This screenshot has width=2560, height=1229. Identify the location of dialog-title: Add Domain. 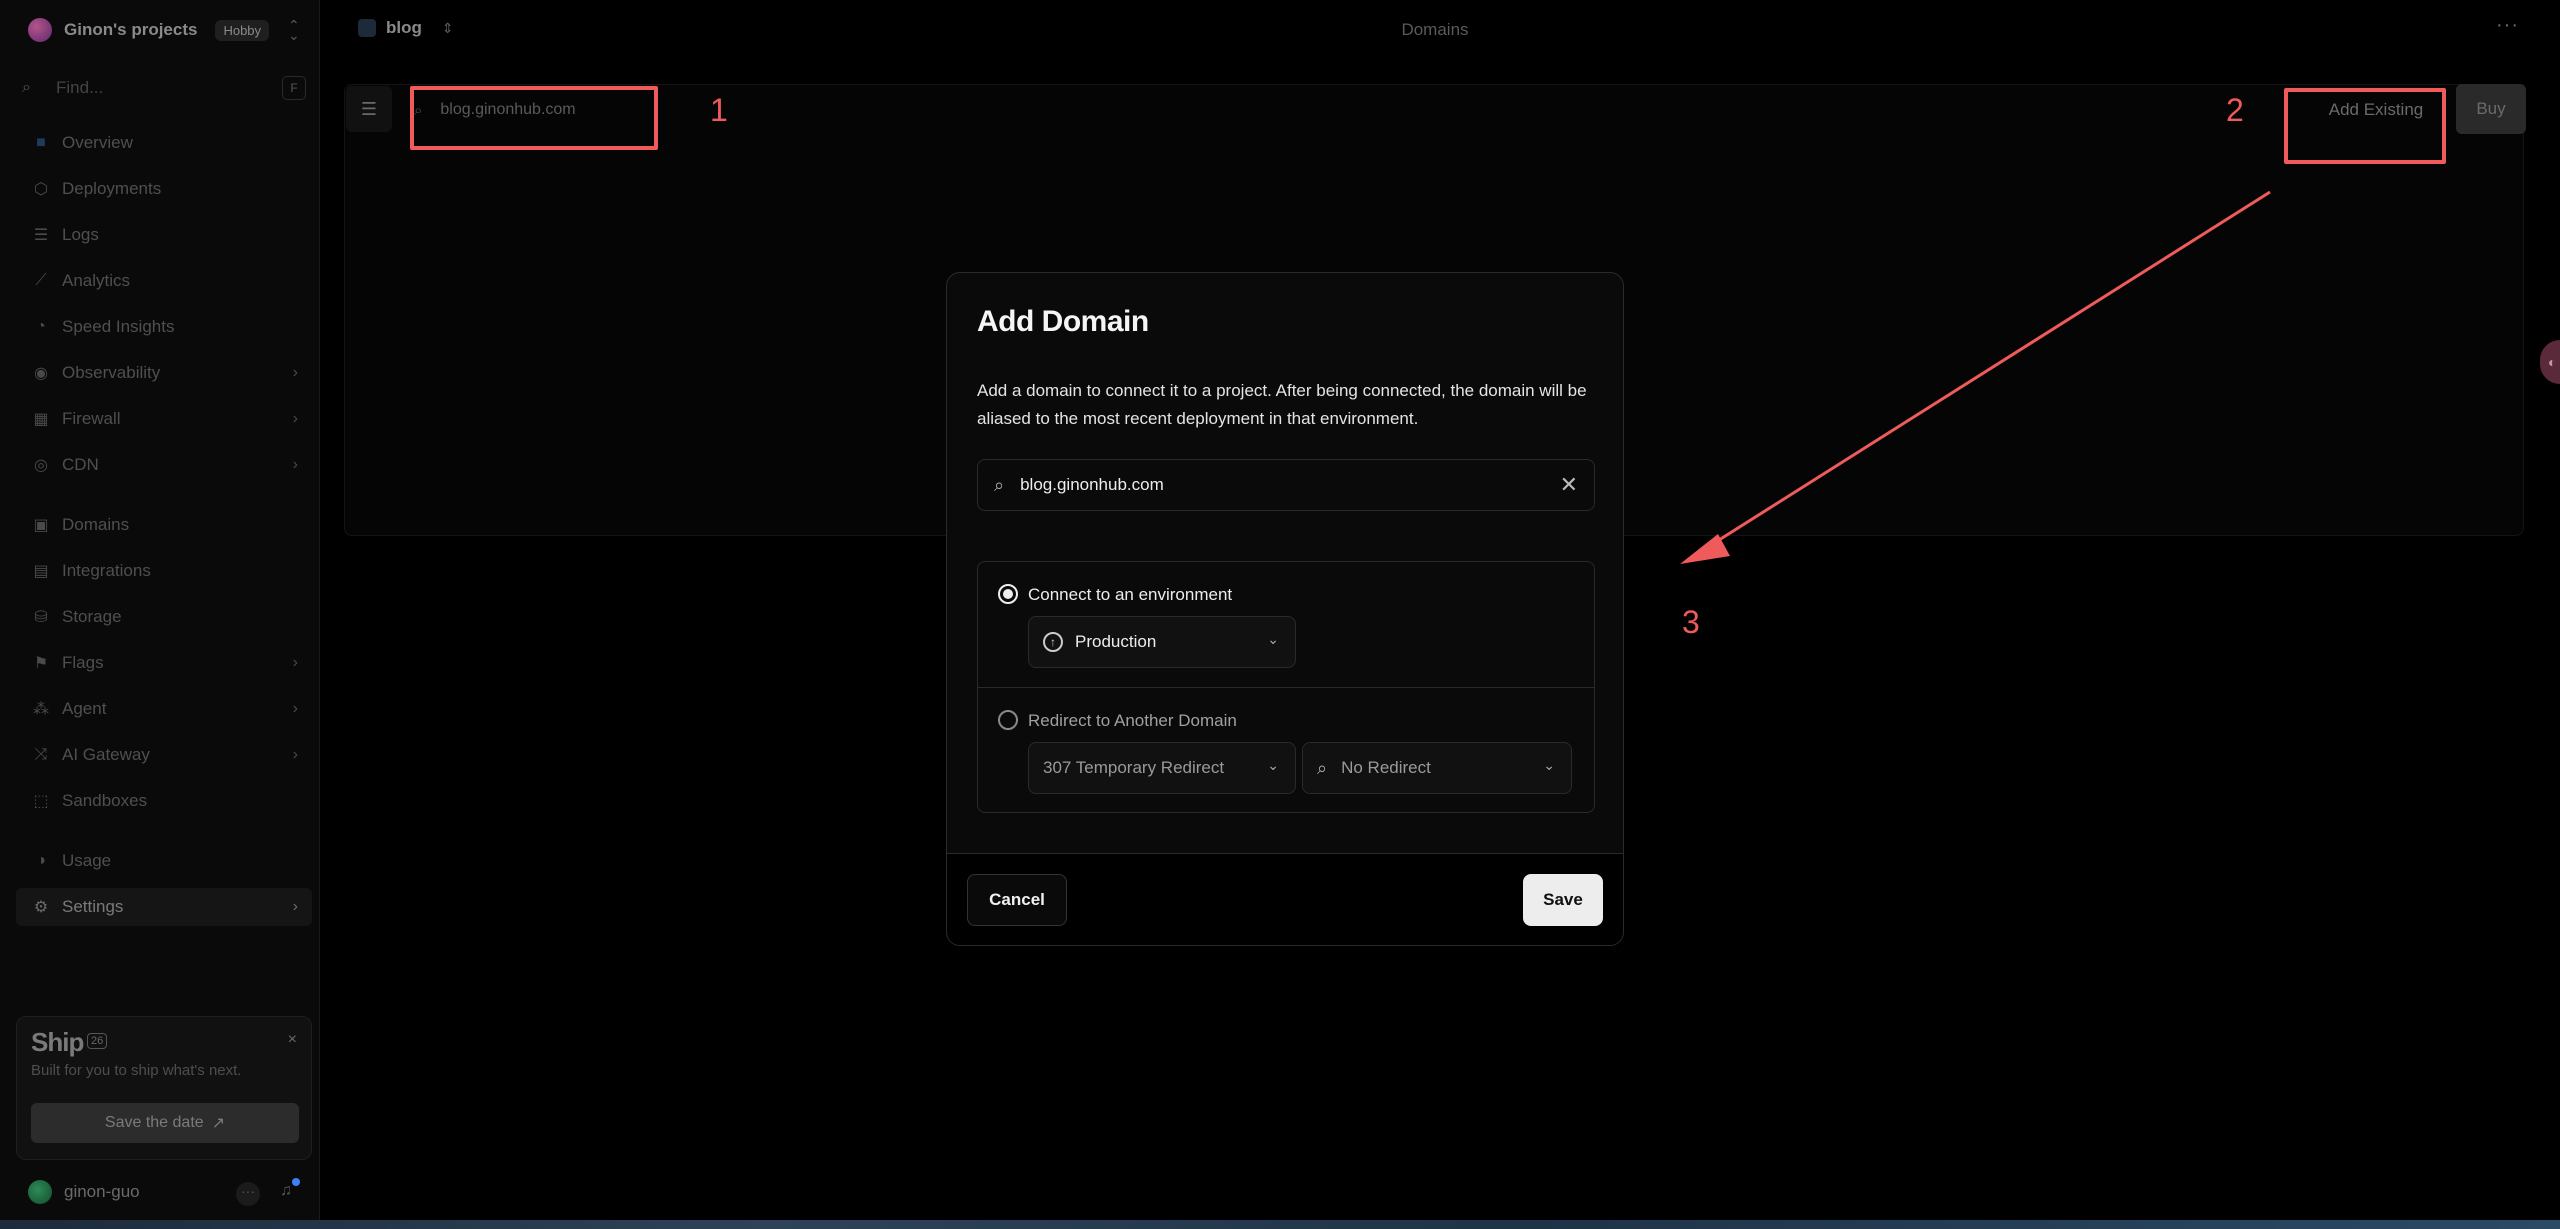
(1063, 321).